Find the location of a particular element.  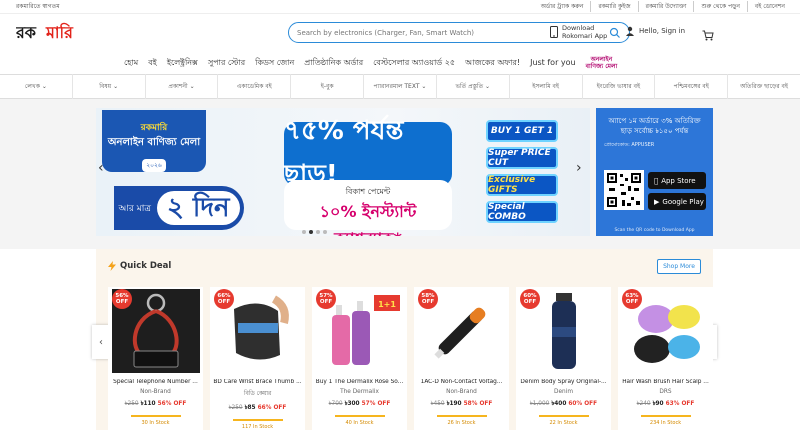

cat-admission: ভর্তি প্রস্তুতি ⌄ is located at coordinates (473, 86).